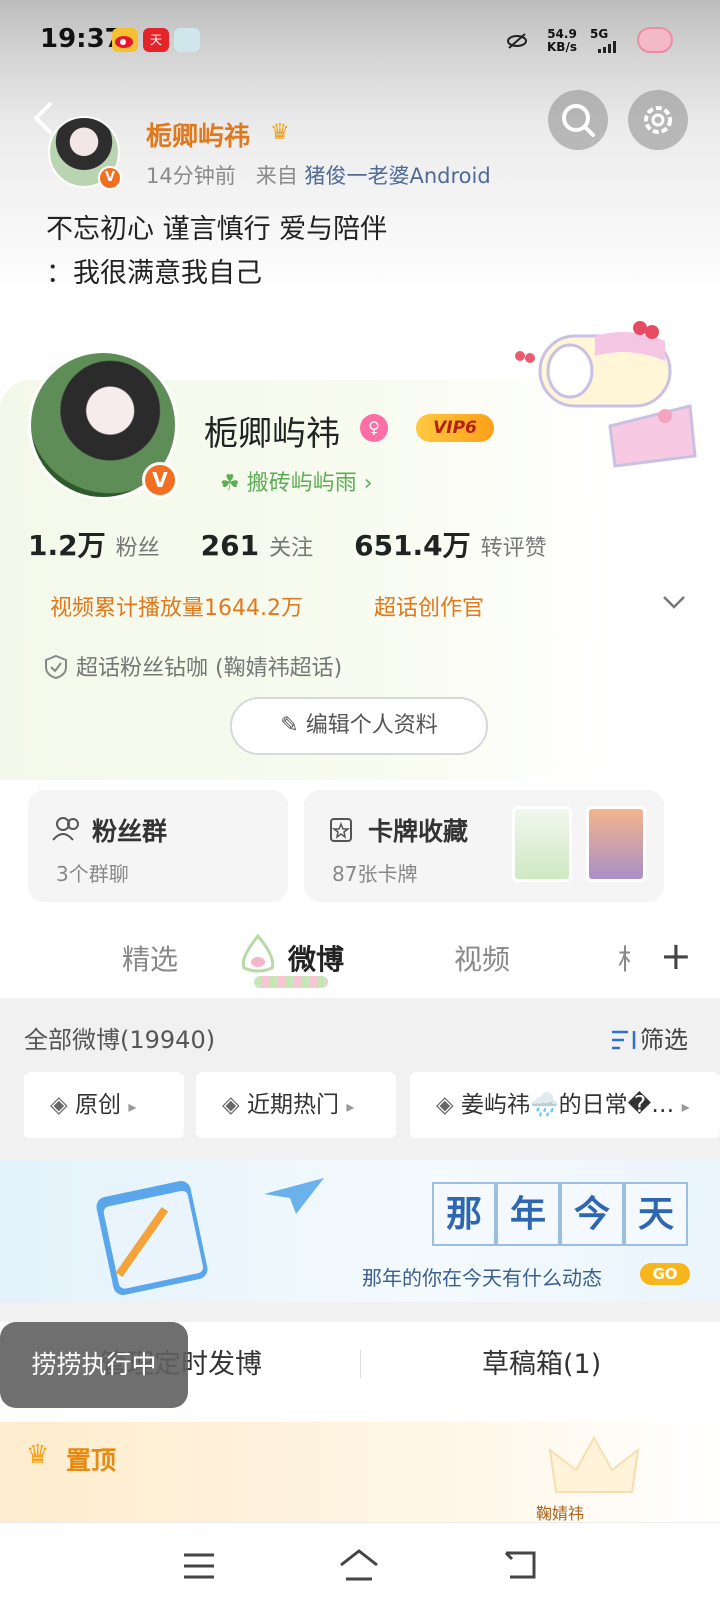  I want to click on network-type: 5G, so click(603, 42).